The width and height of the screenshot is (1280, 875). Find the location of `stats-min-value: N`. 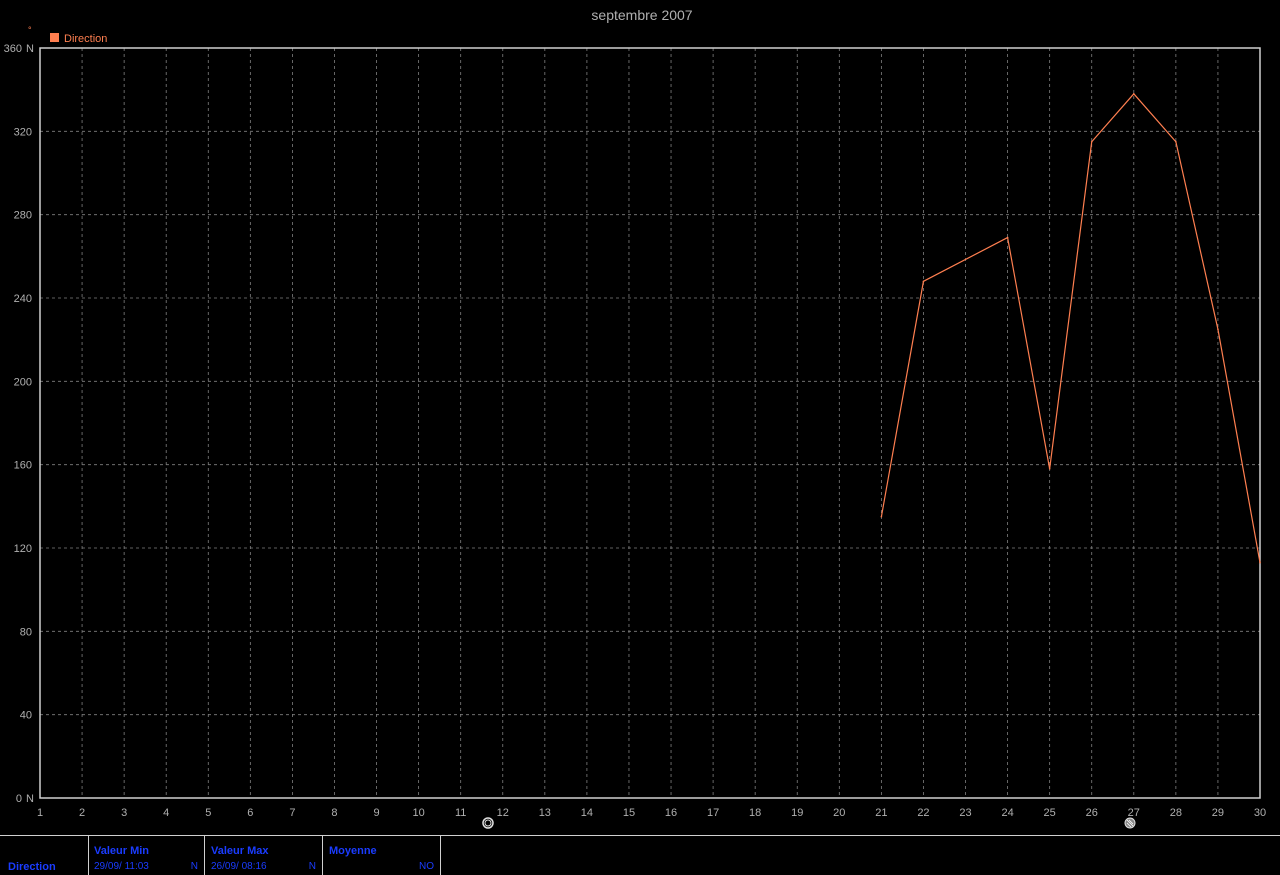

stats-min-value: N is located at coordinates (194, 866).